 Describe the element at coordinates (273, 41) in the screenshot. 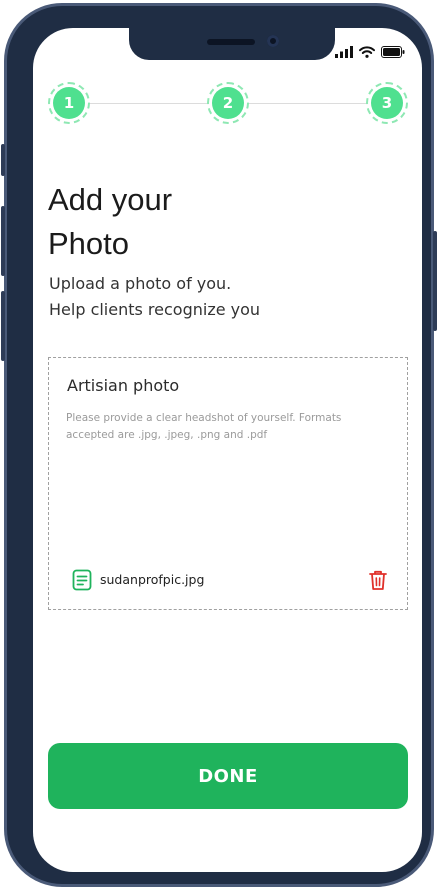

I see `front-camera` at that location.